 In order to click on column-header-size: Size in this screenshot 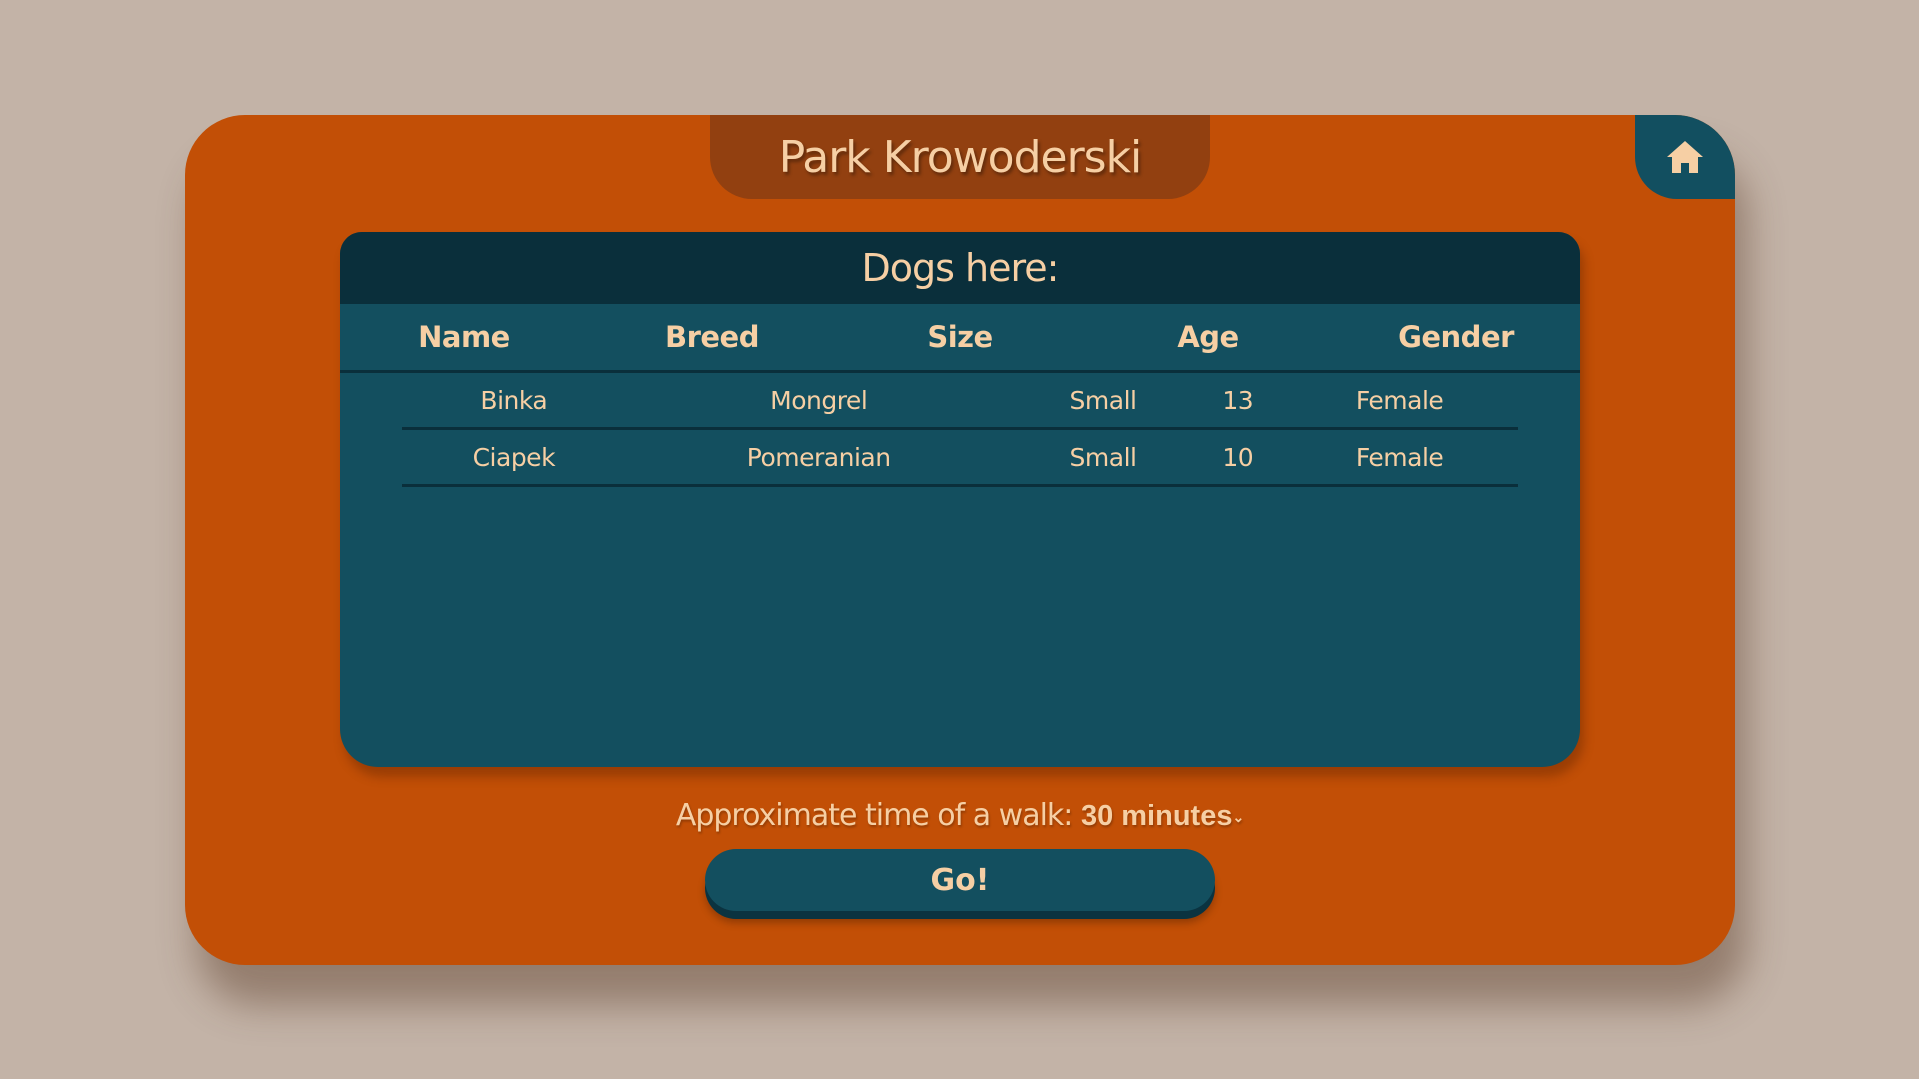, I will do `click(960, 338)`.